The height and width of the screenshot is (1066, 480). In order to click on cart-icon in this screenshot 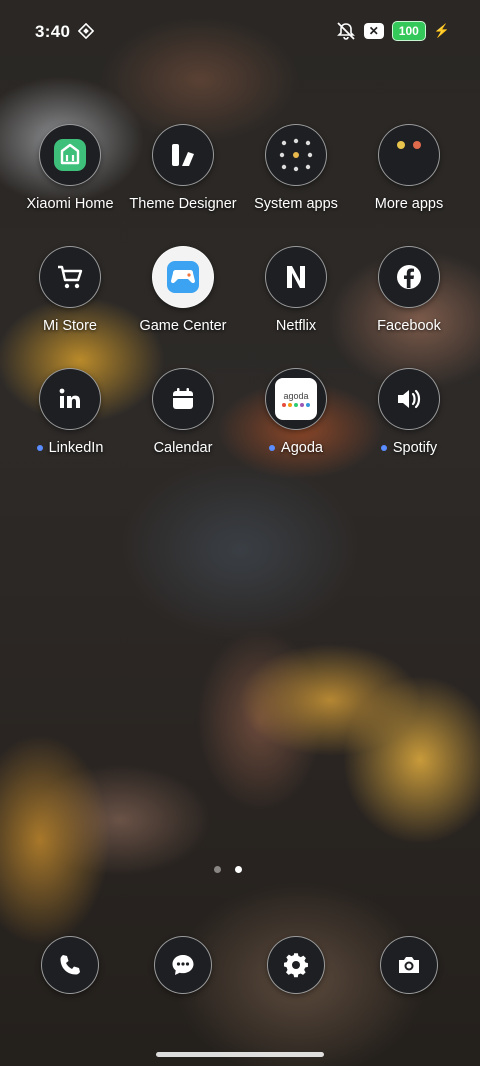, I will do `click(70, 277)`.